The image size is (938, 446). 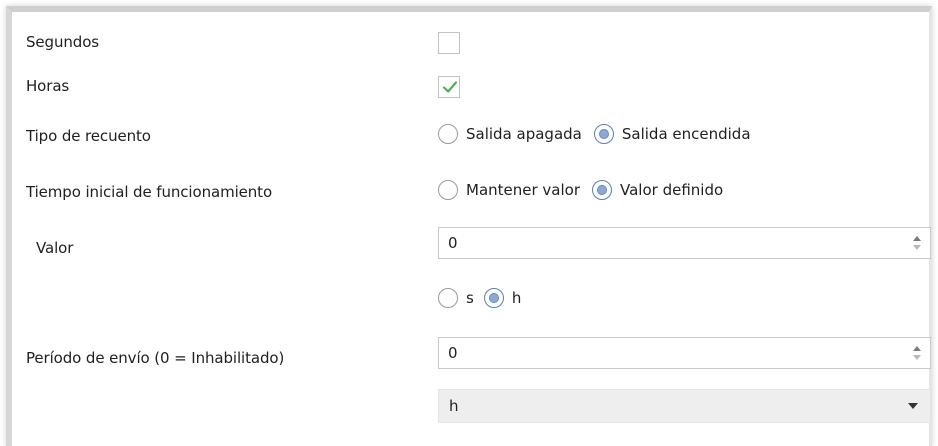 I want to click on hours-label: Horas, so click(x=48, y=86).